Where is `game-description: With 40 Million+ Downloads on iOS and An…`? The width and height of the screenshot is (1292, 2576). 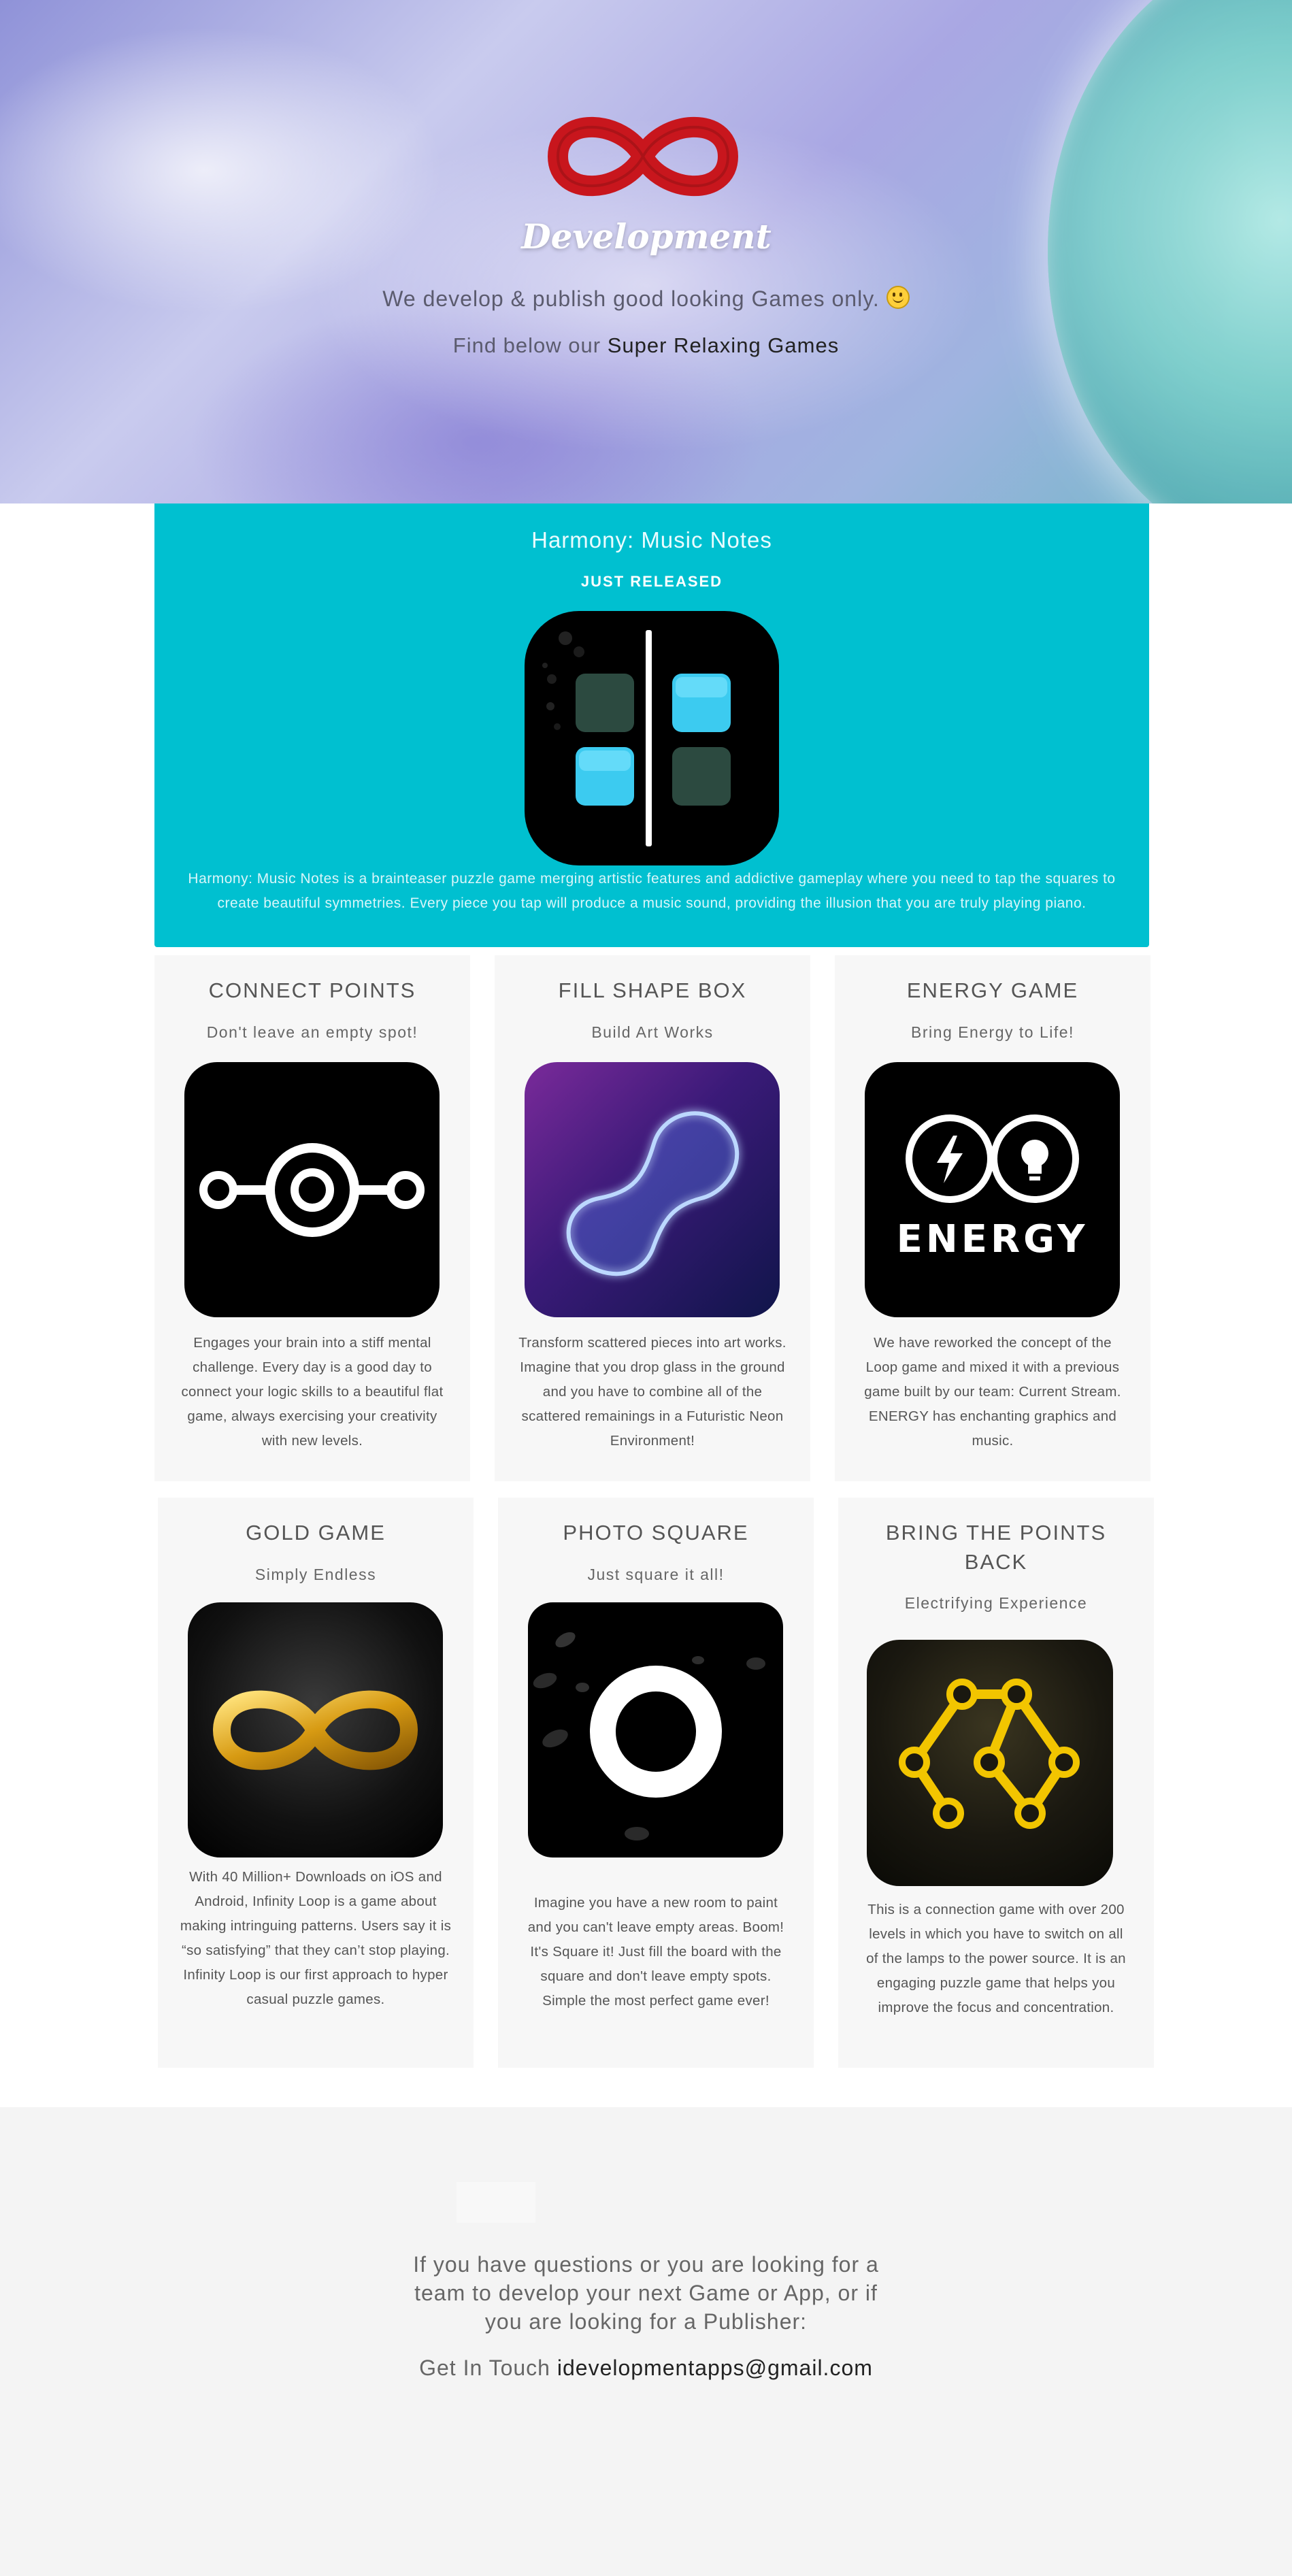 game-description: With 40 Million+ Downloads on iOS and An… is located at coordinates (316, 1938).